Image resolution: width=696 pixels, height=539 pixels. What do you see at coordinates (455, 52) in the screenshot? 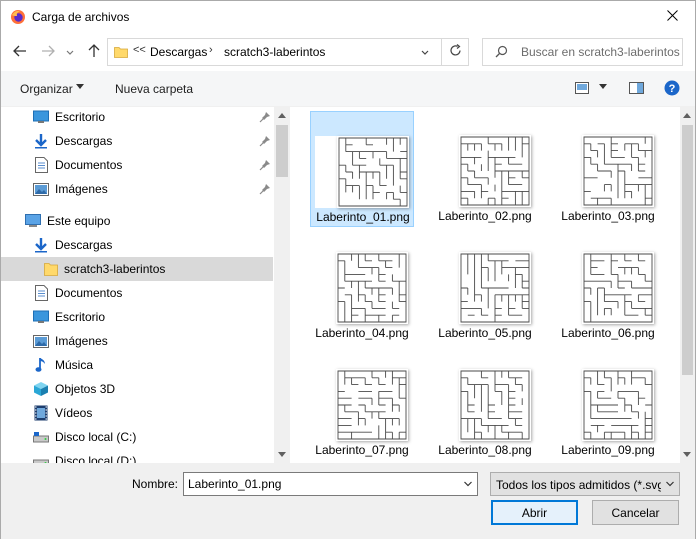
I see `refresh-button` at bounding box center [455, 52].